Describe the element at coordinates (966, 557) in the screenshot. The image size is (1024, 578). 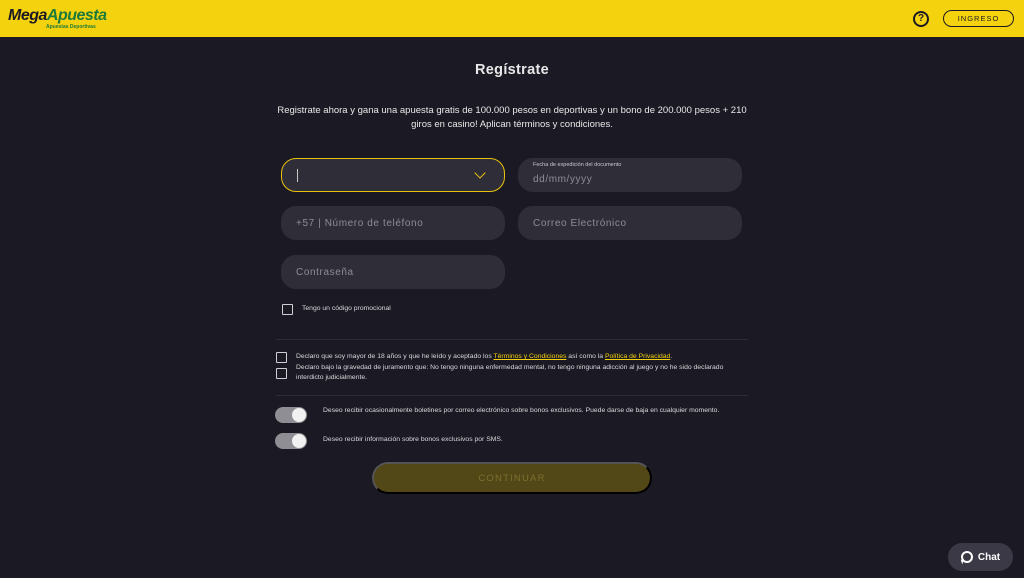
I see `chat-bubble-icon` at that location.